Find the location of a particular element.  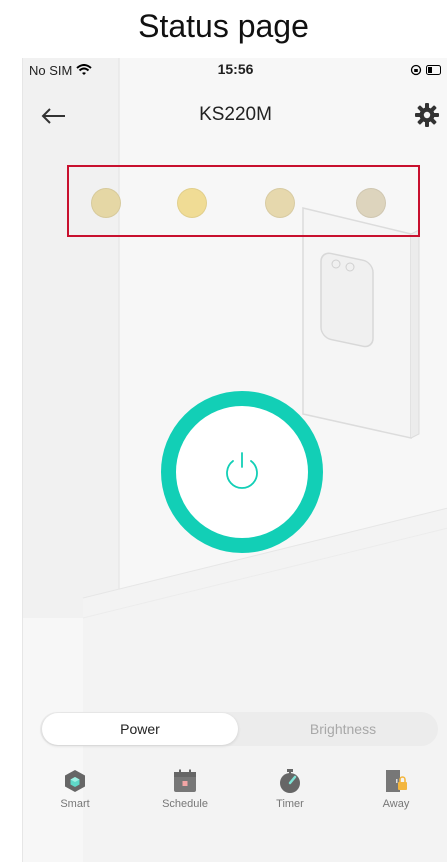

power-button is located at coordinates (242, 472).